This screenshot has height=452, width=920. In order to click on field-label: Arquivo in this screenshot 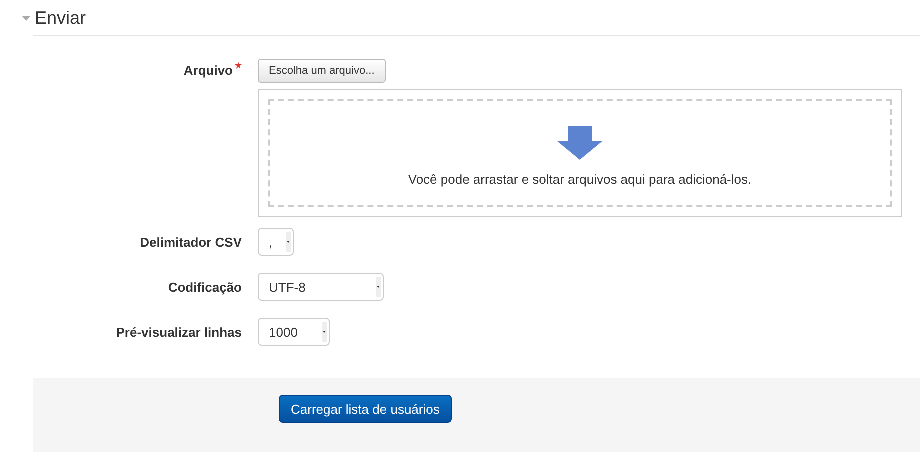, I will do `click(208, 71)`.